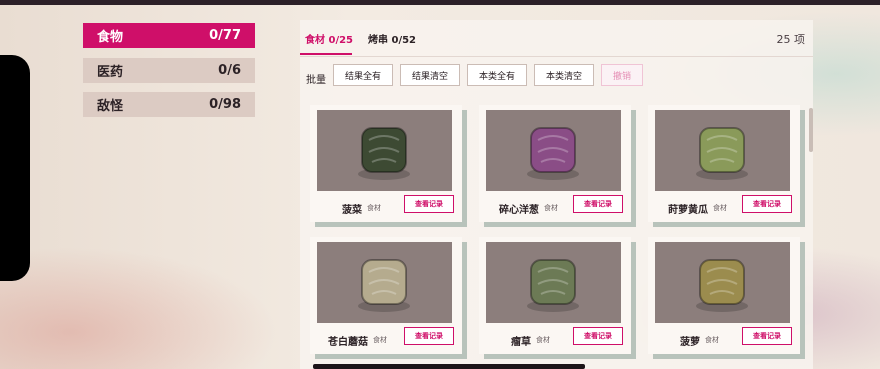  I want to click on item-count: 25 项, so click(791, 39).